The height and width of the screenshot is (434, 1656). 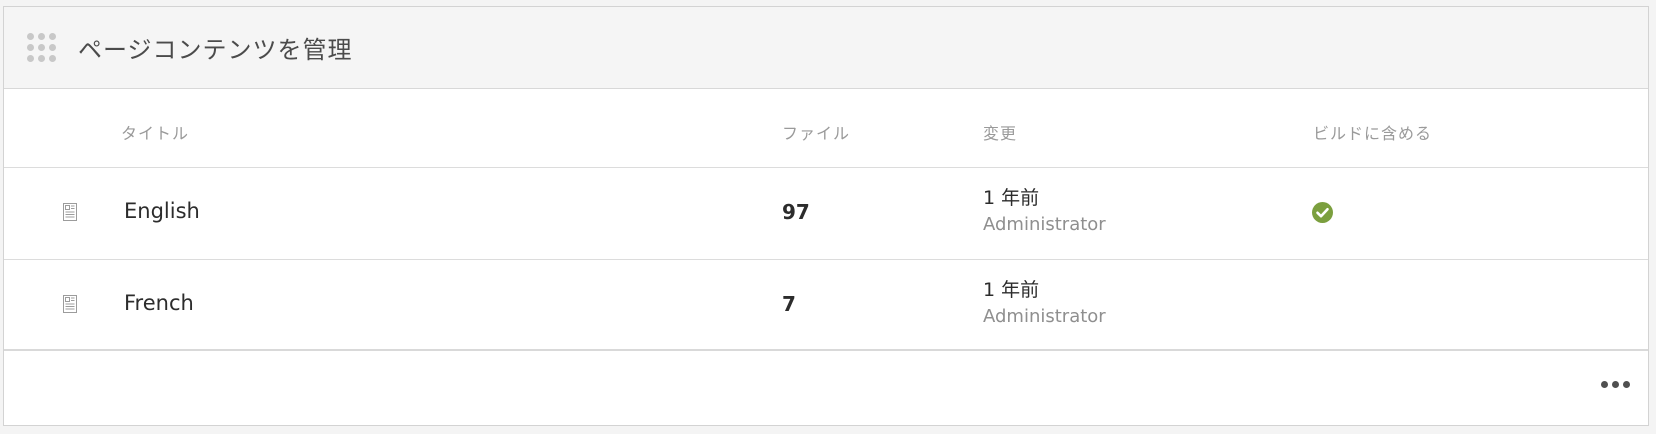 What do you see at coordinates (159, 303) in the screenshot?
I see `row-title: French` at bounding box center [159, 303].